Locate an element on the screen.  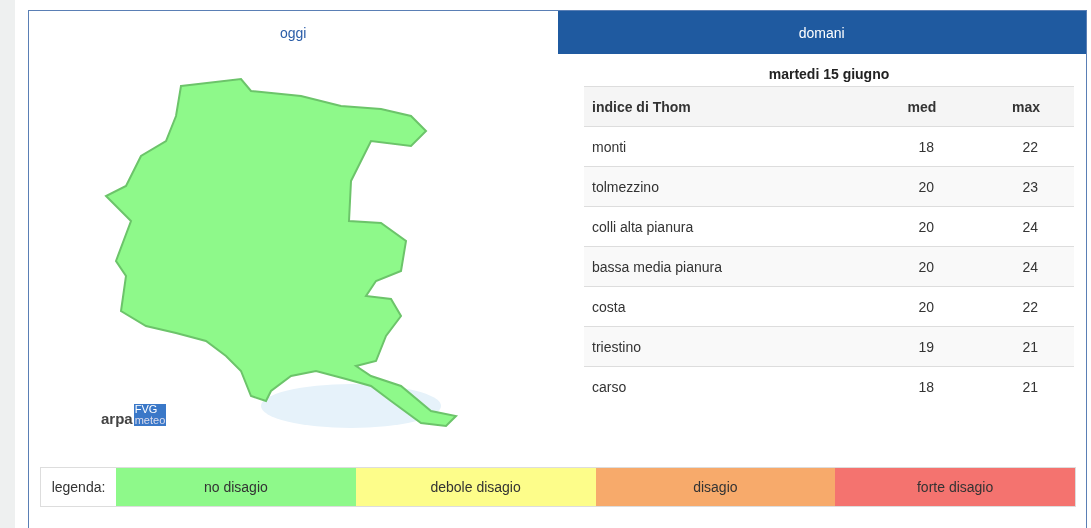
legend-item: disagio is located at coordinates (715, 487).